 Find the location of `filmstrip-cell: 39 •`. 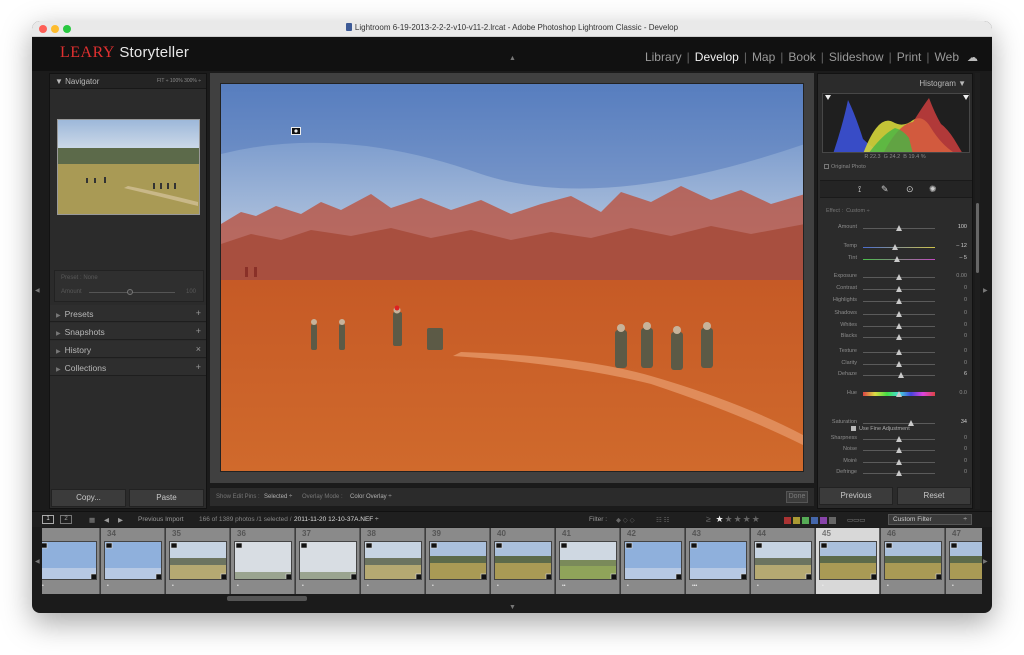

filmstrip-cell: 39 • is located at coordinates (458, 561).